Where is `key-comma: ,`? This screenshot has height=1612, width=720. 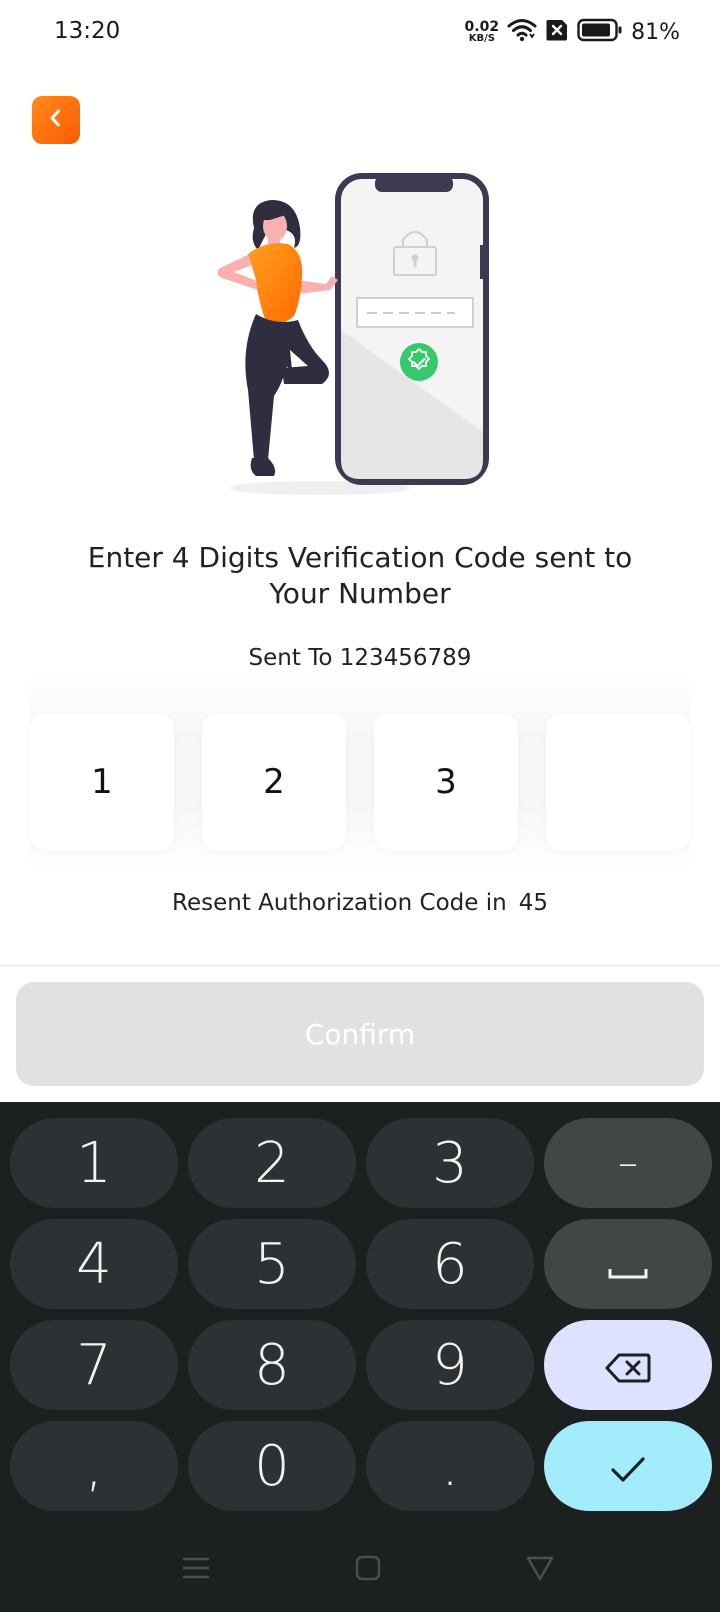
key-comma: , is located at coordinates (94, 1466).